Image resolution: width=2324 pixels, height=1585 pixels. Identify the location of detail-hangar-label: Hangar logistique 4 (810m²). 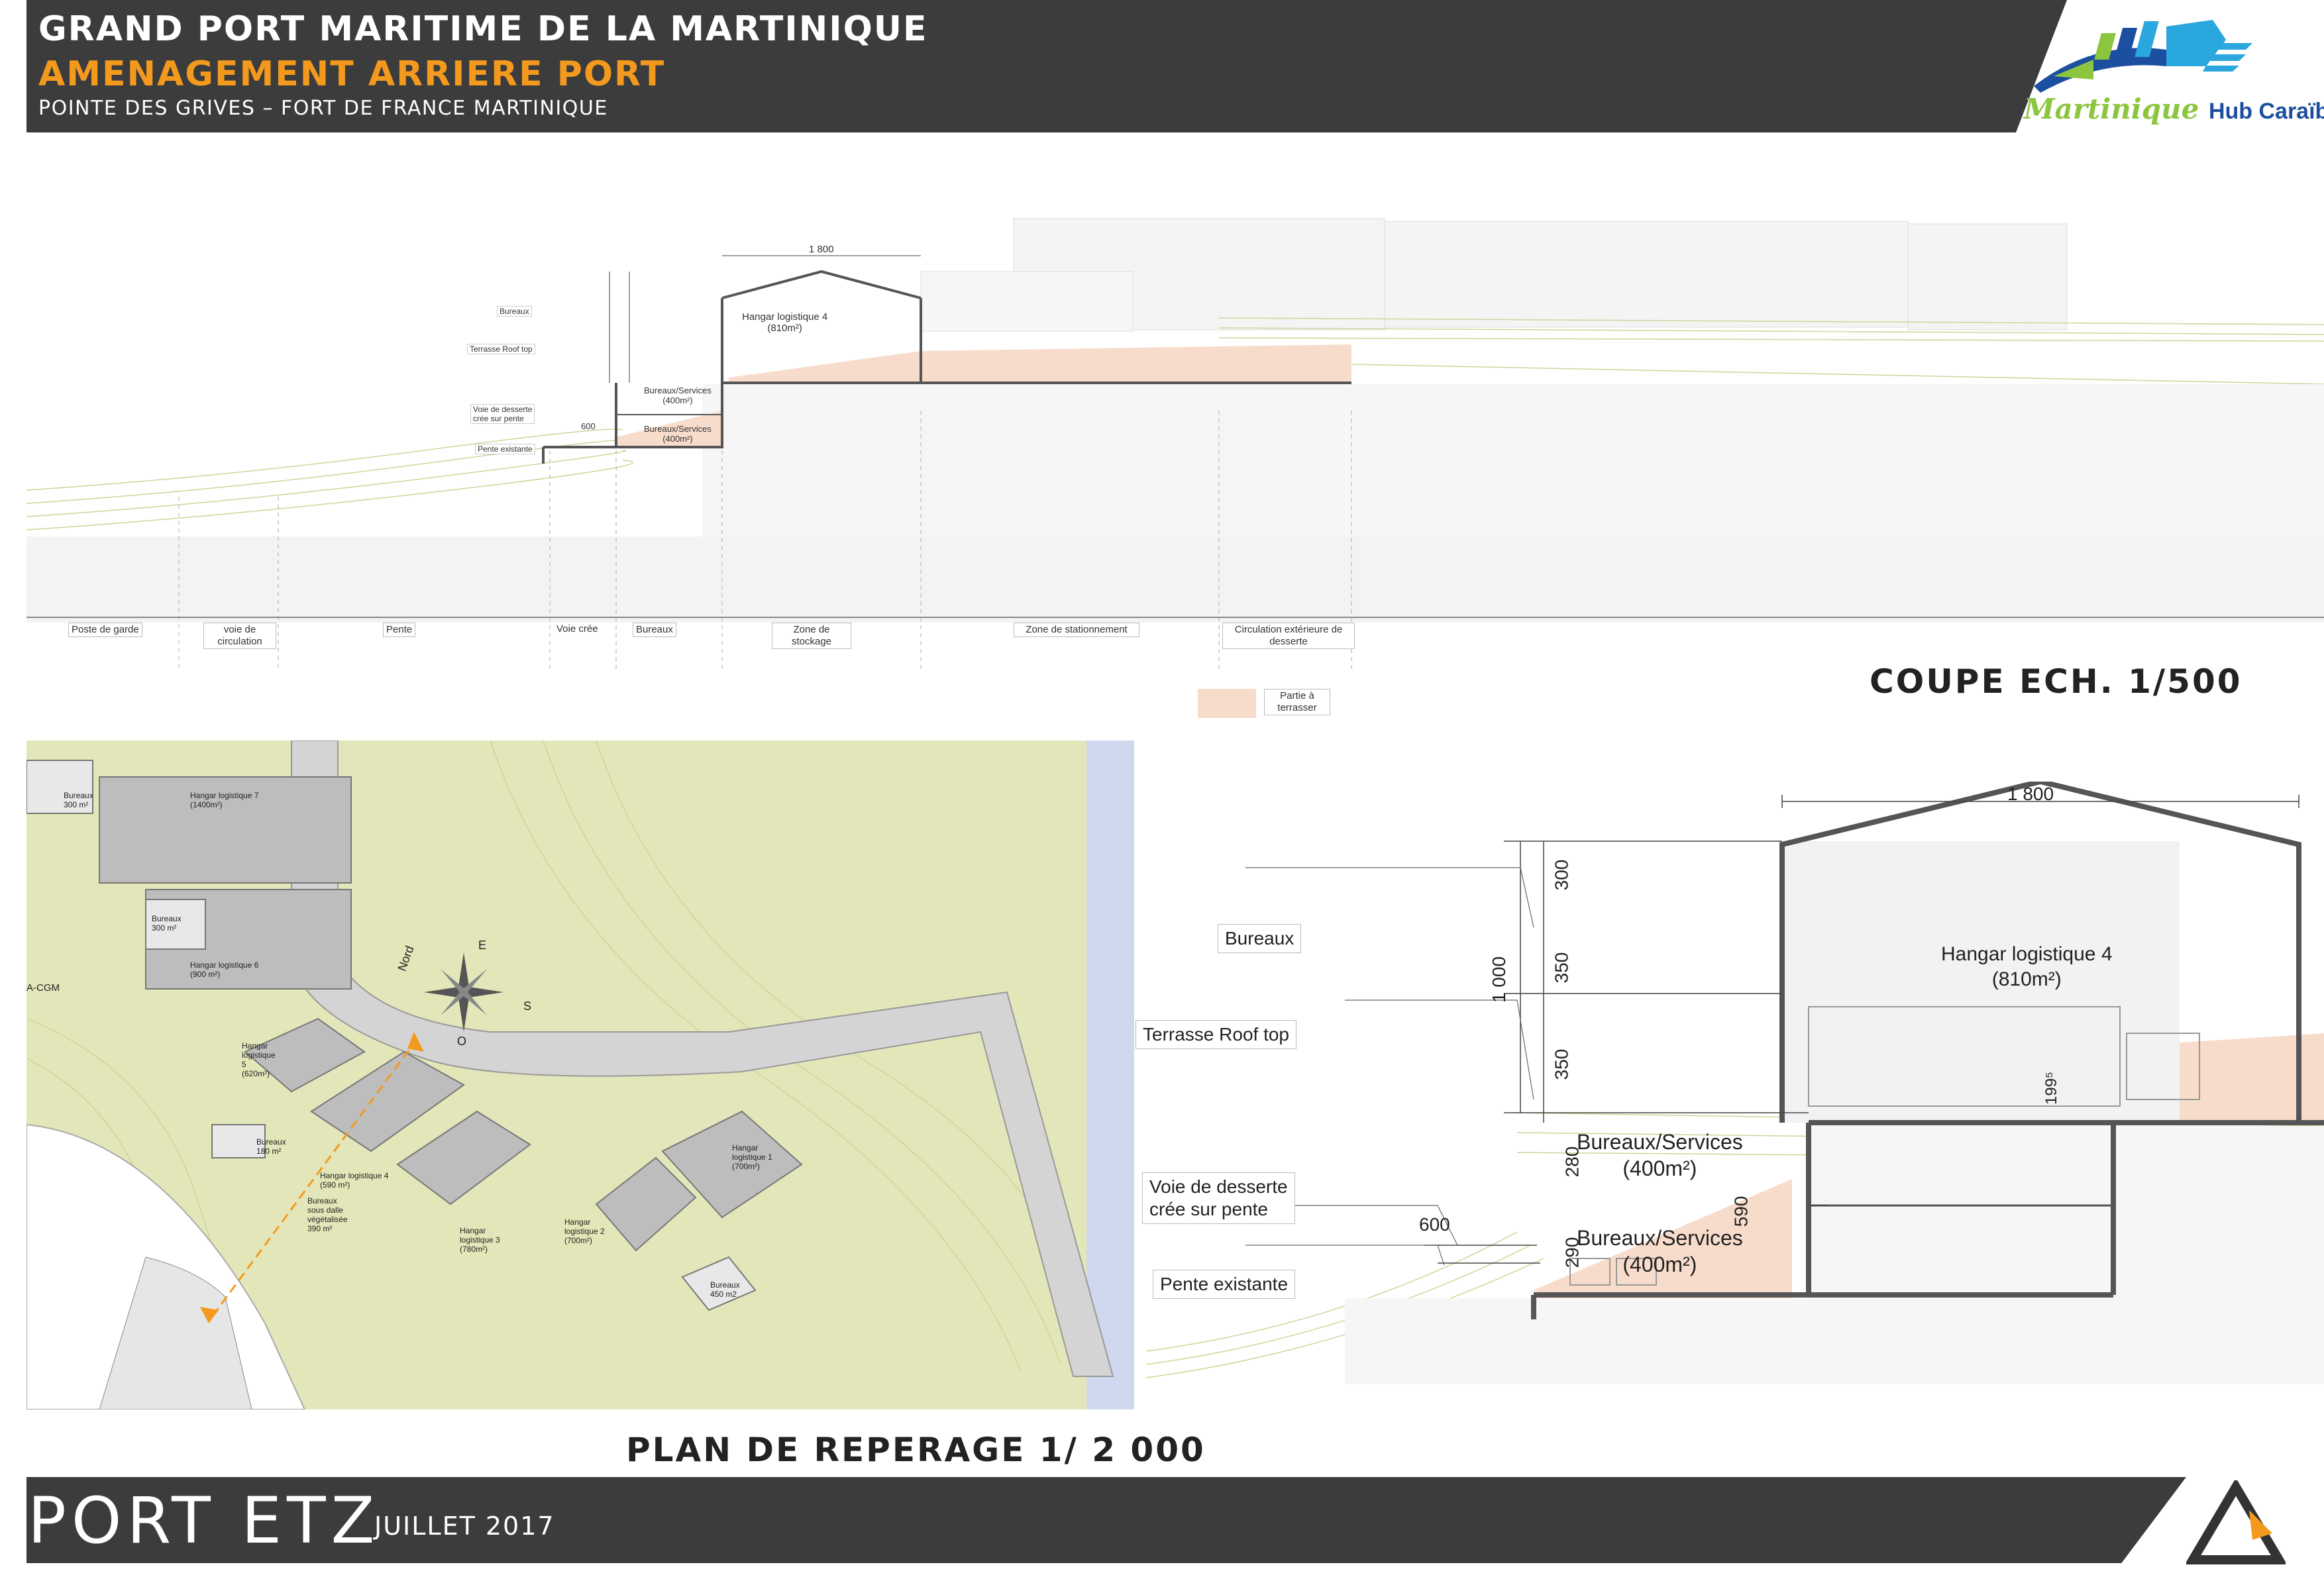
(2027, 966).